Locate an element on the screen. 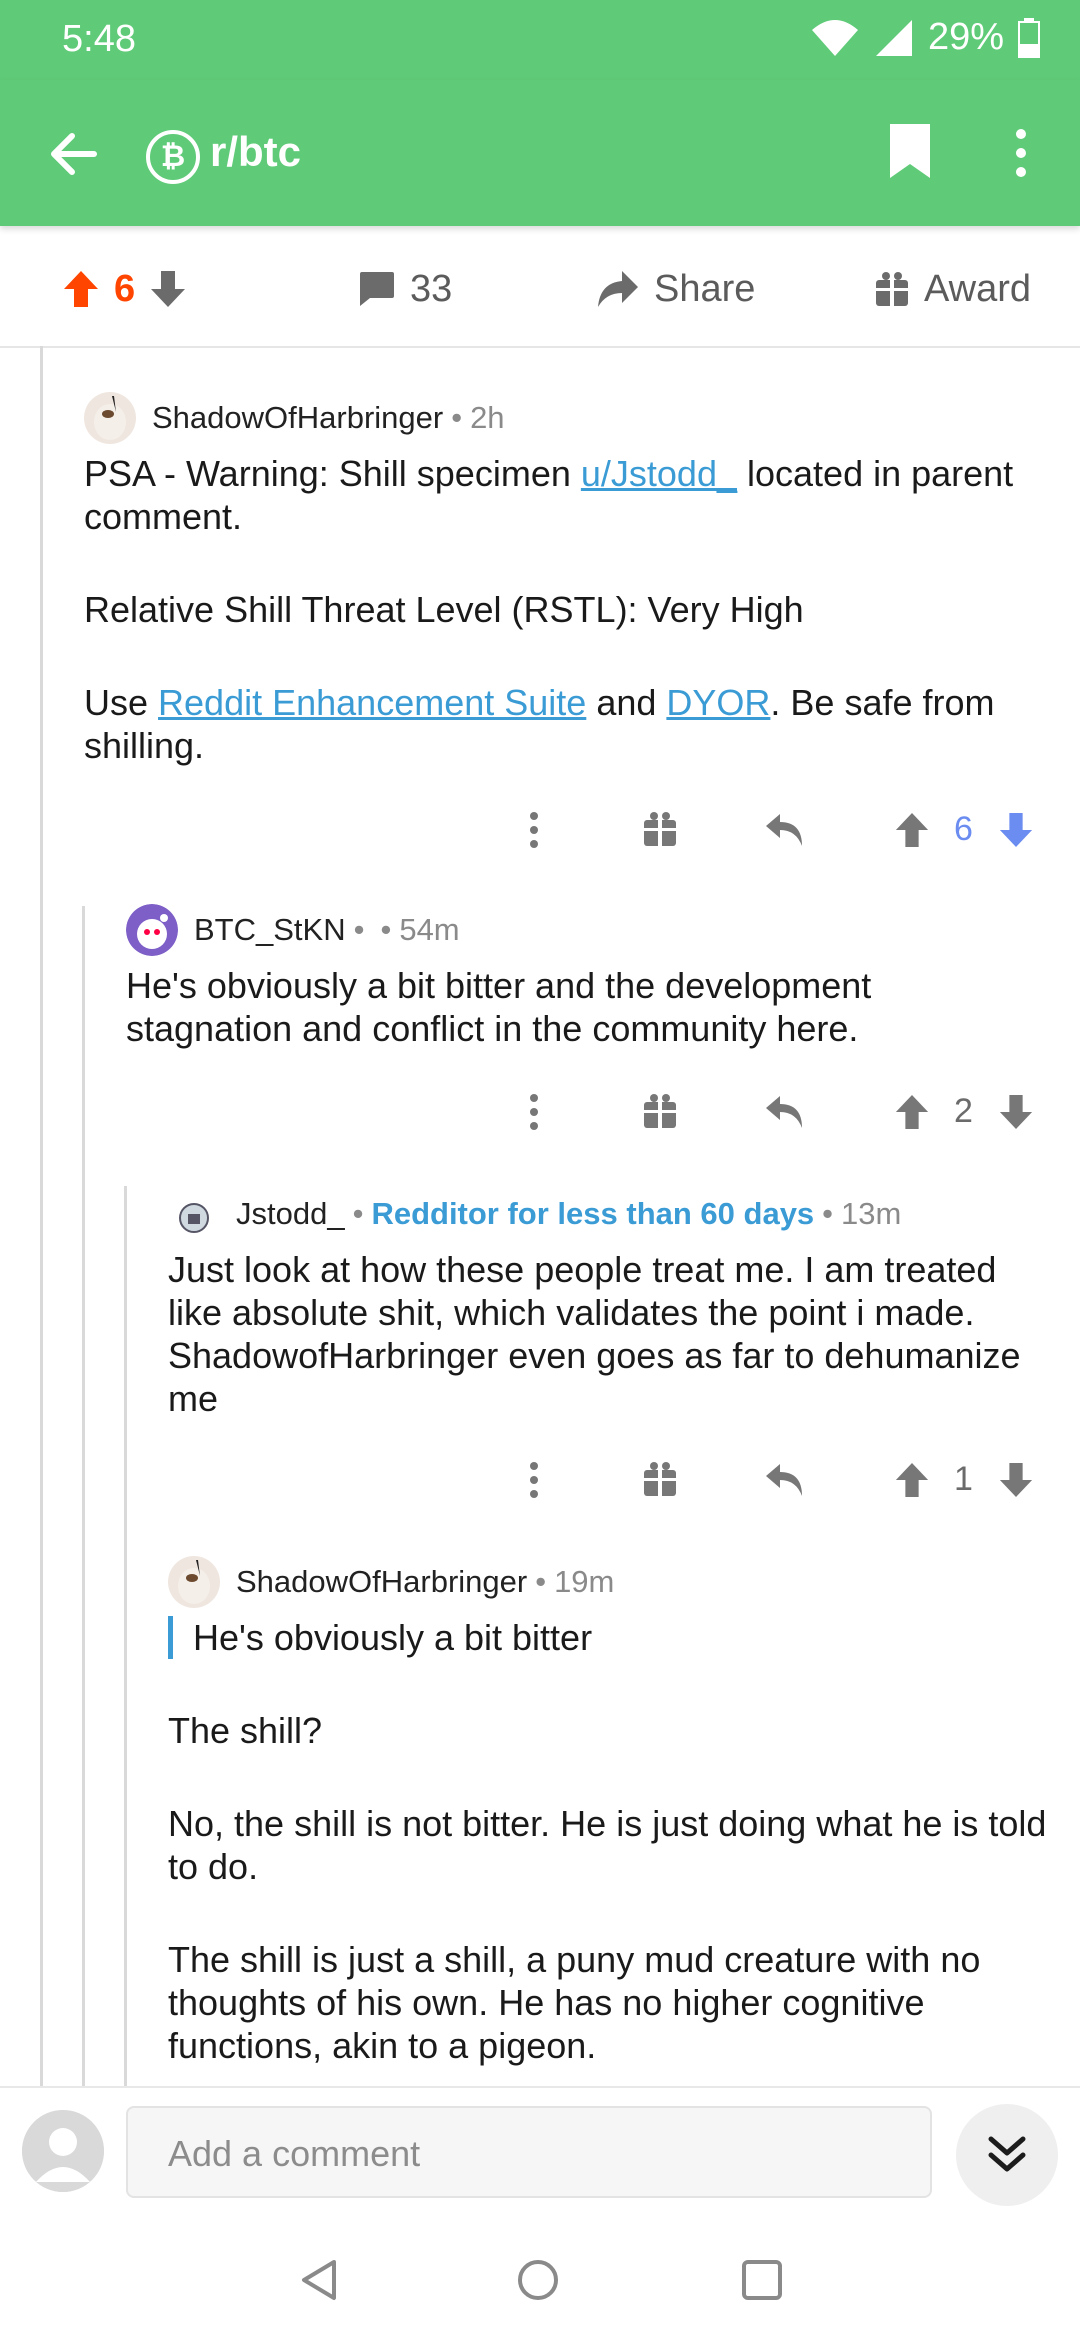 The height and width of the screenshot is (2340, 1080). res-link: Reddit Enhancement Suite is located at coordinates (372, 702).